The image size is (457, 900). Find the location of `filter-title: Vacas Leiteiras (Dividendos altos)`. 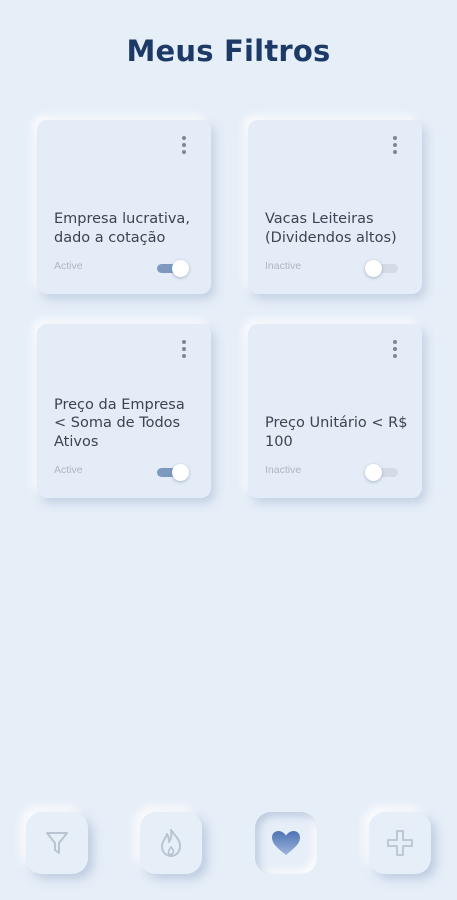

filter-title: Vacas Leiteiras (Dividendos altos) is located at coordinates (331, 228).